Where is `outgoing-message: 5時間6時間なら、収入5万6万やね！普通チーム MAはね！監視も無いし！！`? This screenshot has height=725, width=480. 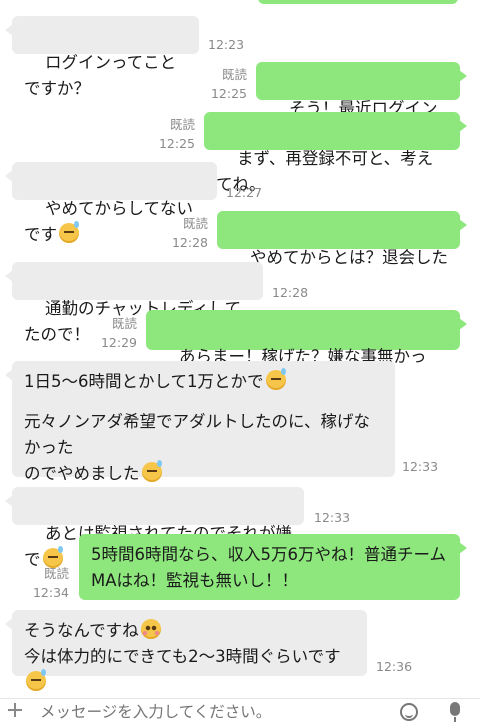
outgoing-message: 5時間6時間なら、収入5万6万やね！普通チーム MAはね！監視も無いし！！ is located at coordinates (273, 567).